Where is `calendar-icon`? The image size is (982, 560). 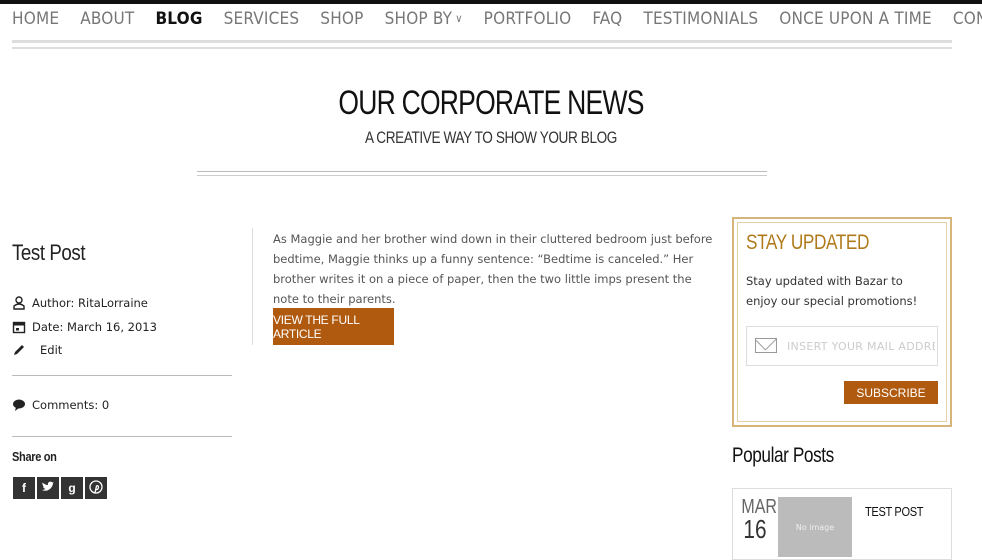 calendar-icon is located at coordinates (19, 327).